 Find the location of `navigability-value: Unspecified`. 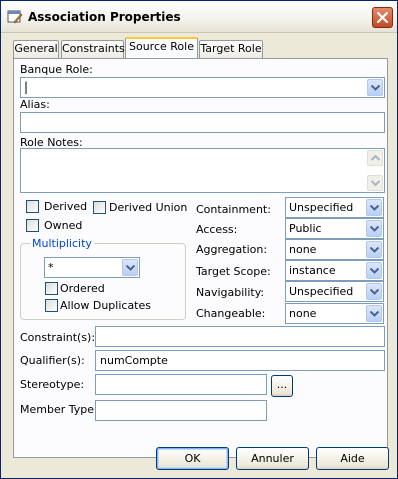

navigability-value: Unspecified is located at coordinates (321, 291).